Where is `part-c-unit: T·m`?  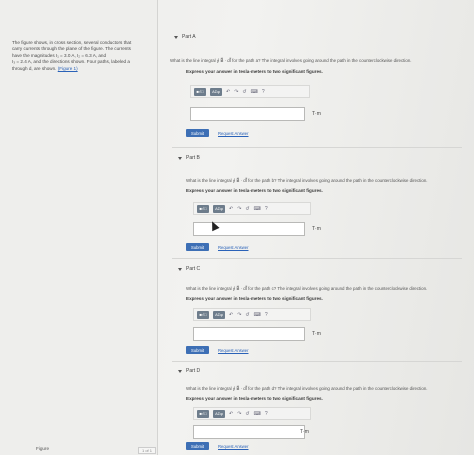
part-c-unit: T·m is located at coordinates (316, 334).